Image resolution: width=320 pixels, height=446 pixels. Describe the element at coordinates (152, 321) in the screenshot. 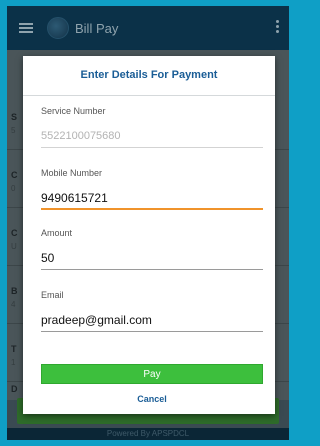

I see `email-input: pradeep@gmail.com` at that location.